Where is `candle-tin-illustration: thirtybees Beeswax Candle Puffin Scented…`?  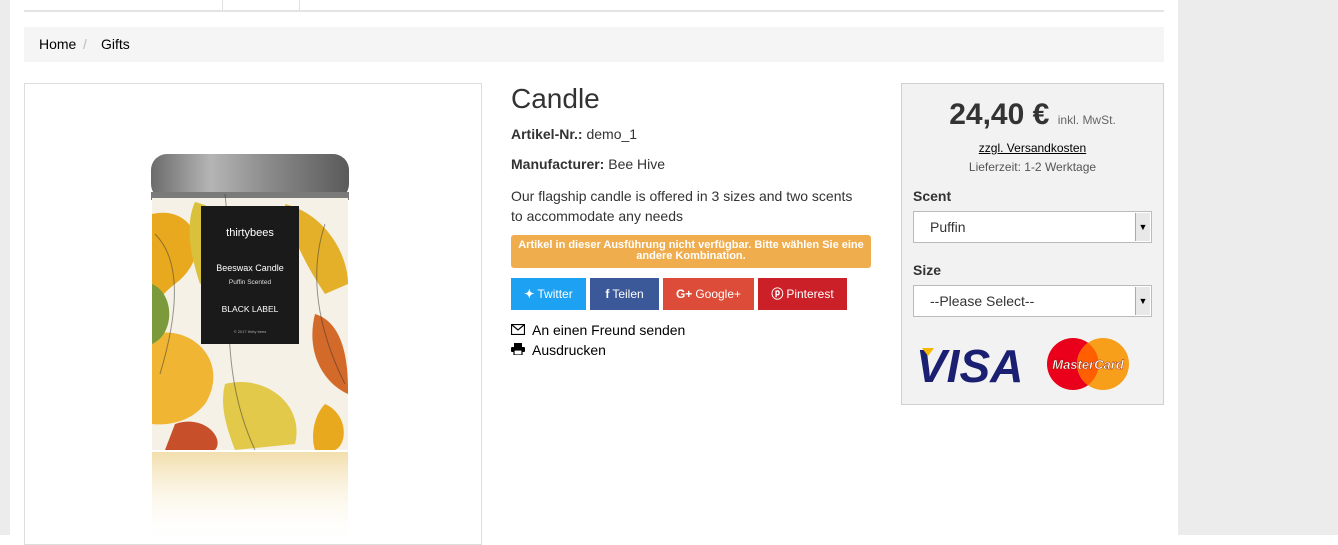 candle-tin-illustration: thirtybees Beeswax Candle Puffin Scented… is located at coordinates (250, 349).